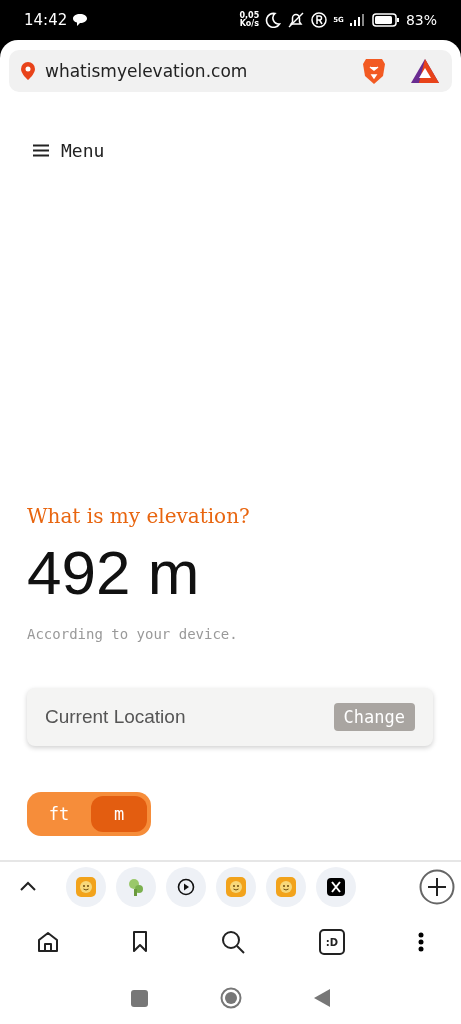  Describe the element at coordinates (249, 24) in the screenshot. I see `speed-unit: Ko/s` at that location.